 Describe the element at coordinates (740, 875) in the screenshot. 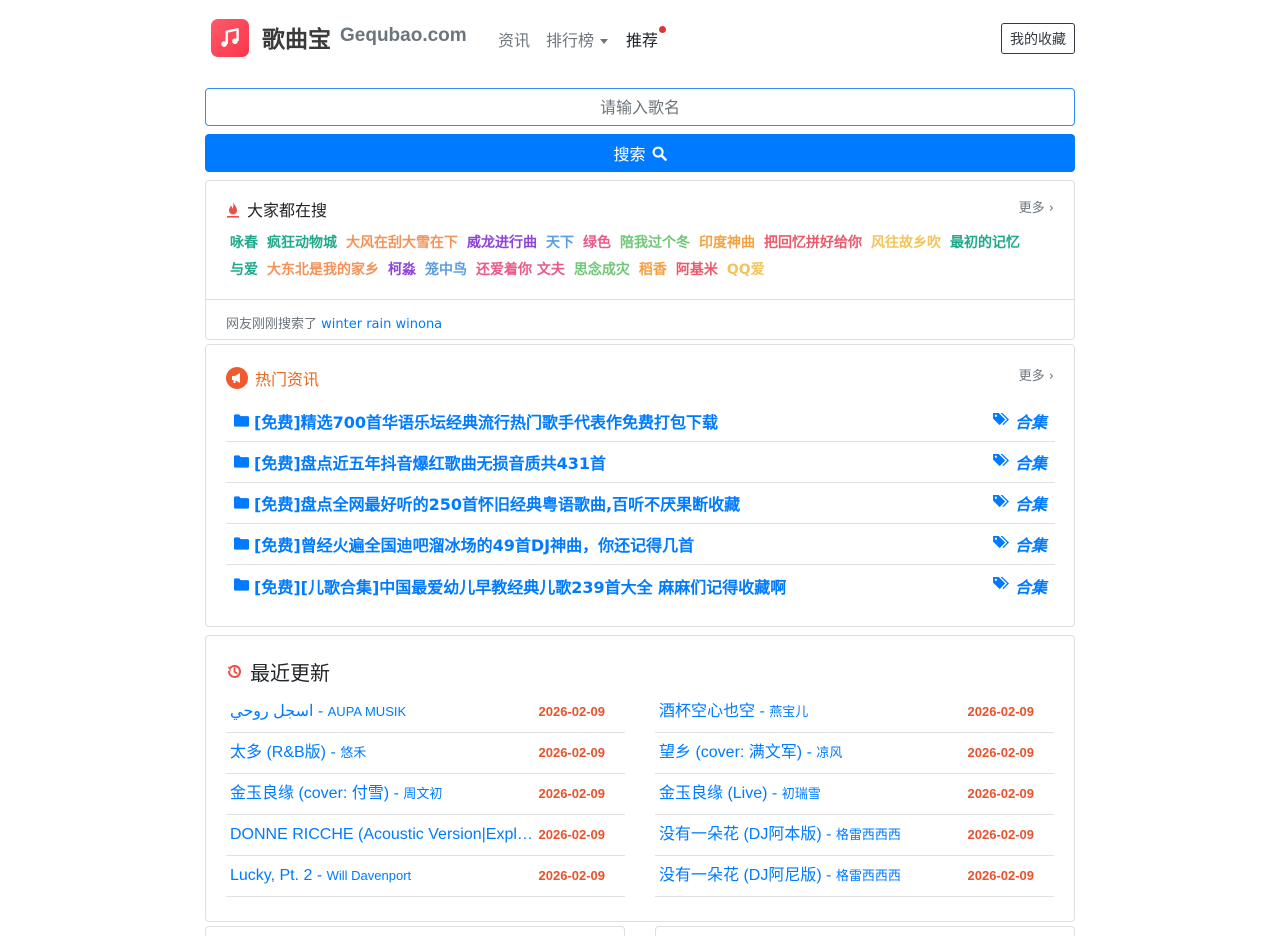

I see `song-title: 没有一朵花 (DJ阿尼版)` at that location.